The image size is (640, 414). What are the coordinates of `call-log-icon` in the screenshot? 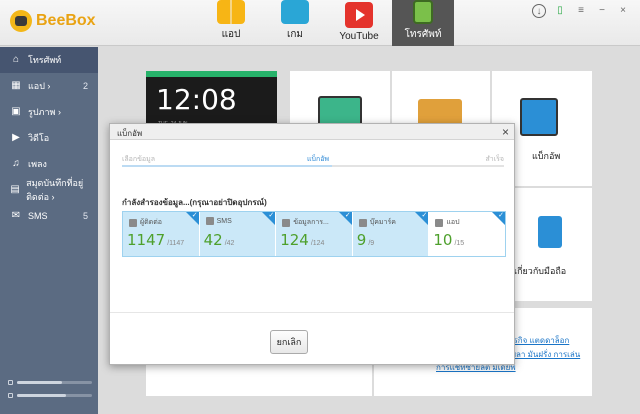 It's located at (286, 222).